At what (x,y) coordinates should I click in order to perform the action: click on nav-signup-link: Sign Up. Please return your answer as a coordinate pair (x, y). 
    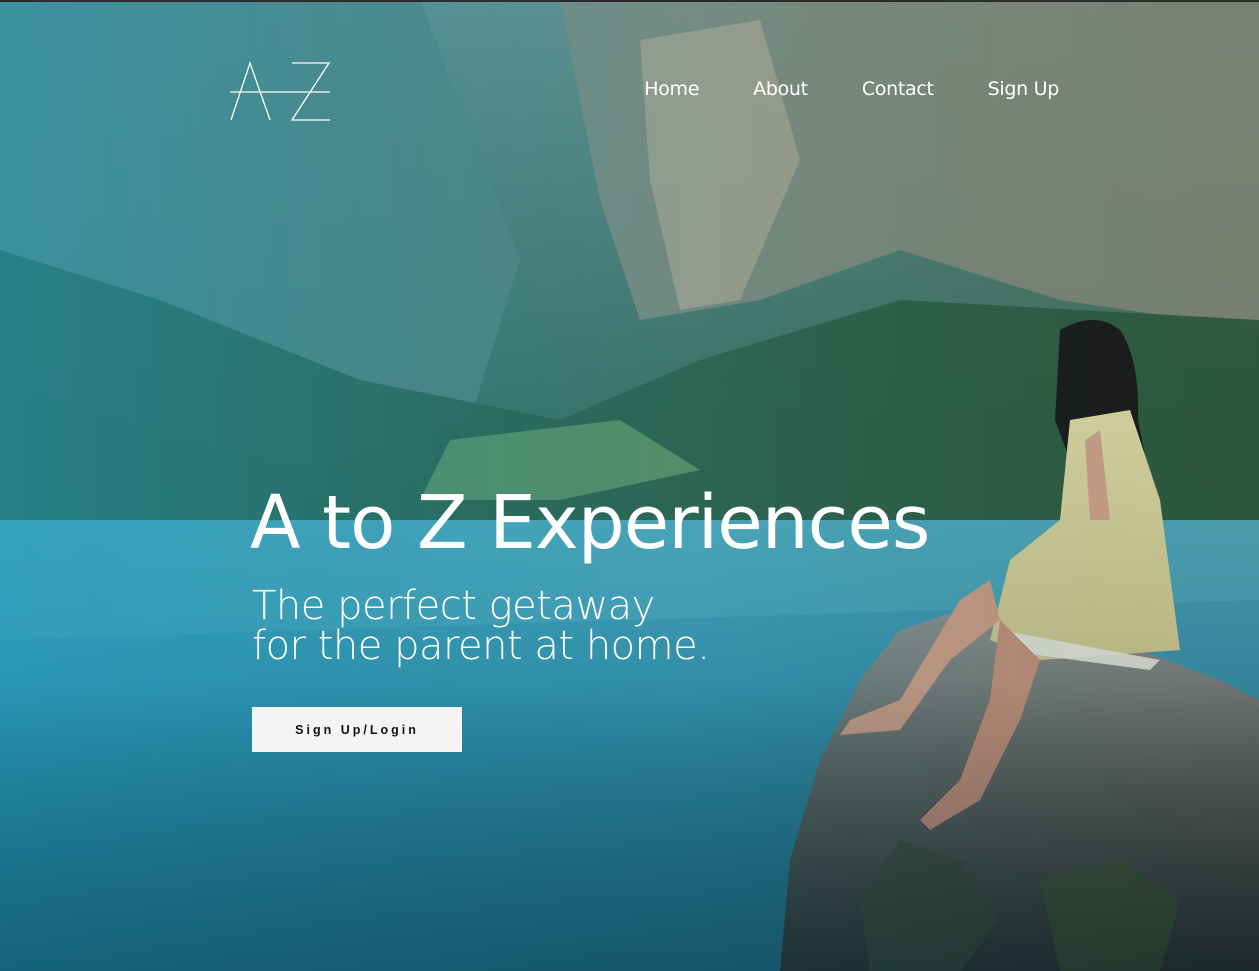
    Looking at the image, I should click on (1024, 89).